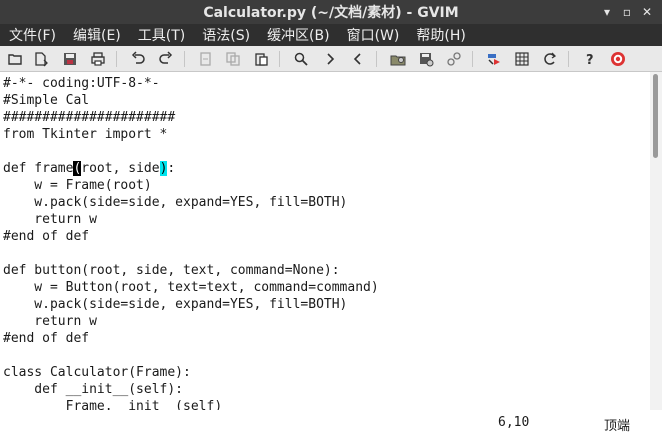 This screenshot has height=435, width=662. Describe the element at coordinates (32, 35) in the screenshot. I see `menu-file: 文件(F)` at that location.